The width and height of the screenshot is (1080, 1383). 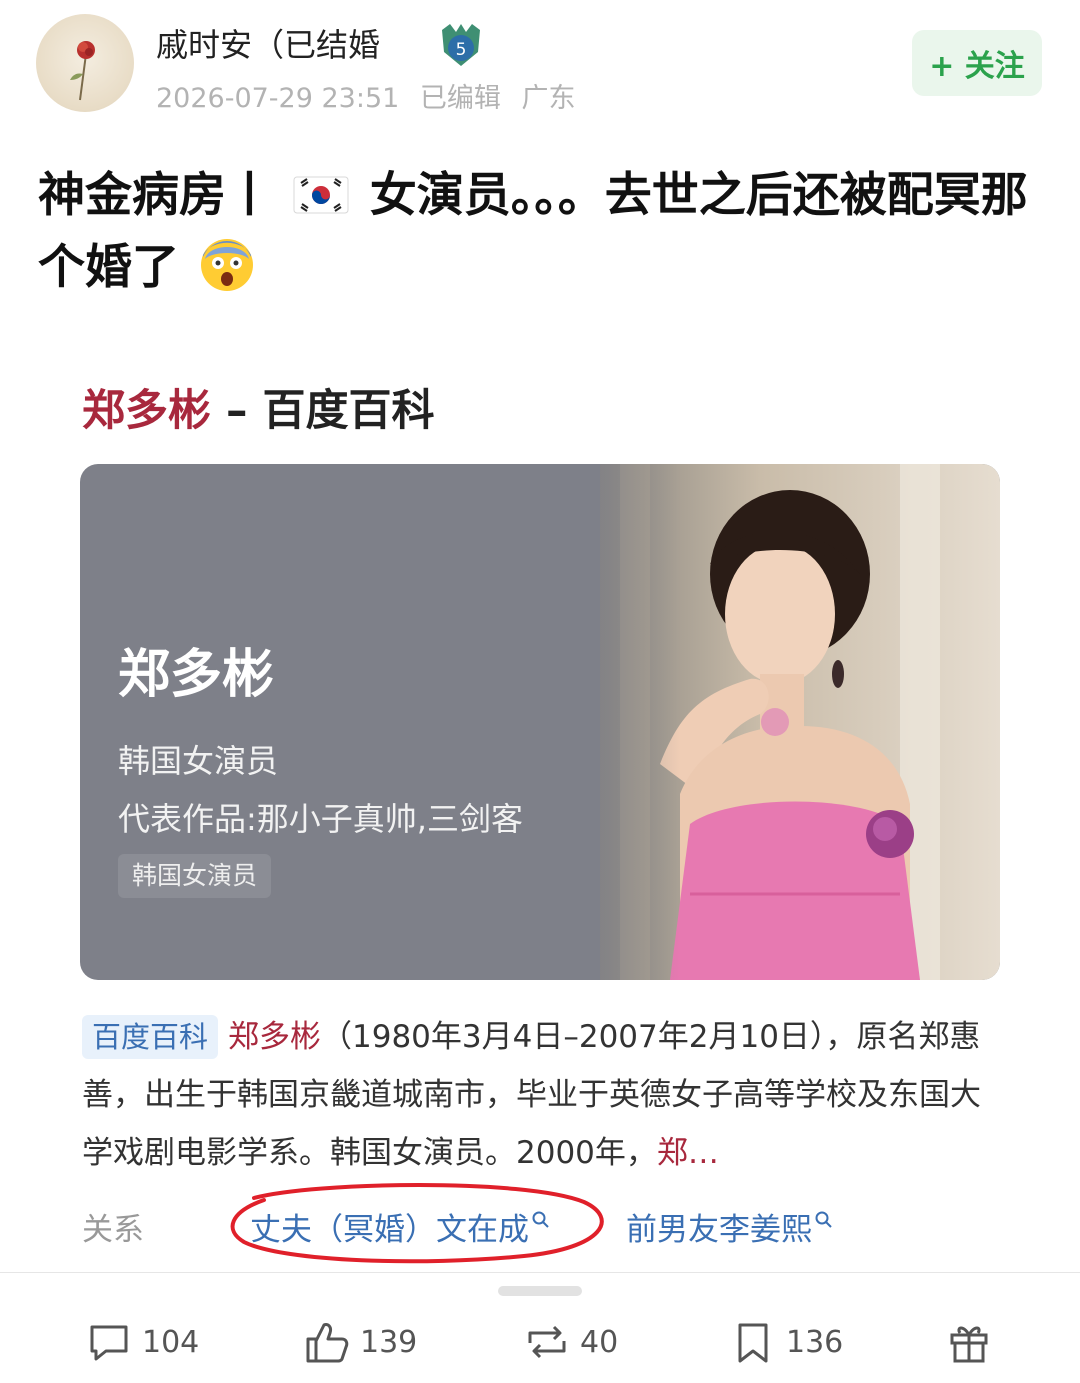 What do you see at coordinates (540, 1291) in the screenshot?
I see `drag-handle` at bounding box center [540, 1291].